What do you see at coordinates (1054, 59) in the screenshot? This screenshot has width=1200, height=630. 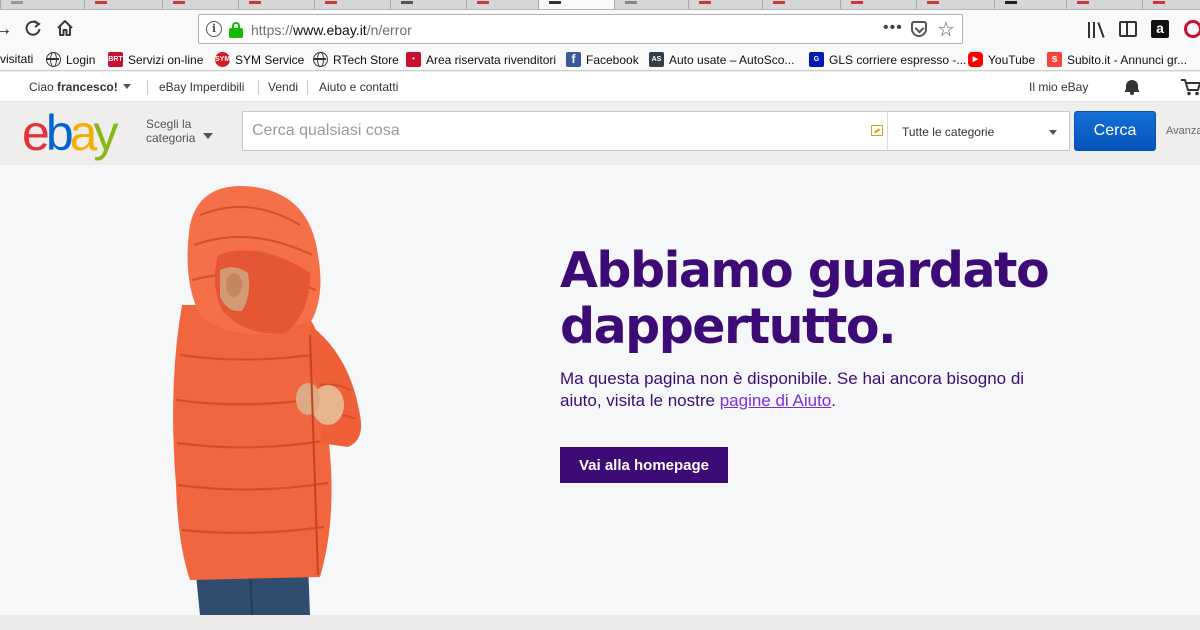 I see `subito-icon: s` at bounding box center [1054, 59].